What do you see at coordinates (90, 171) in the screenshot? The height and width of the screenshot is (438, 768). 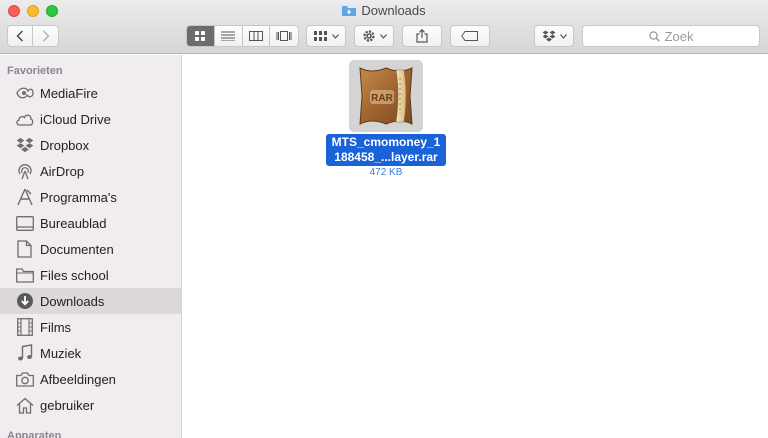 I see `sidebar-item-airdrop: AirDrop` at bounding box center [90, 171].